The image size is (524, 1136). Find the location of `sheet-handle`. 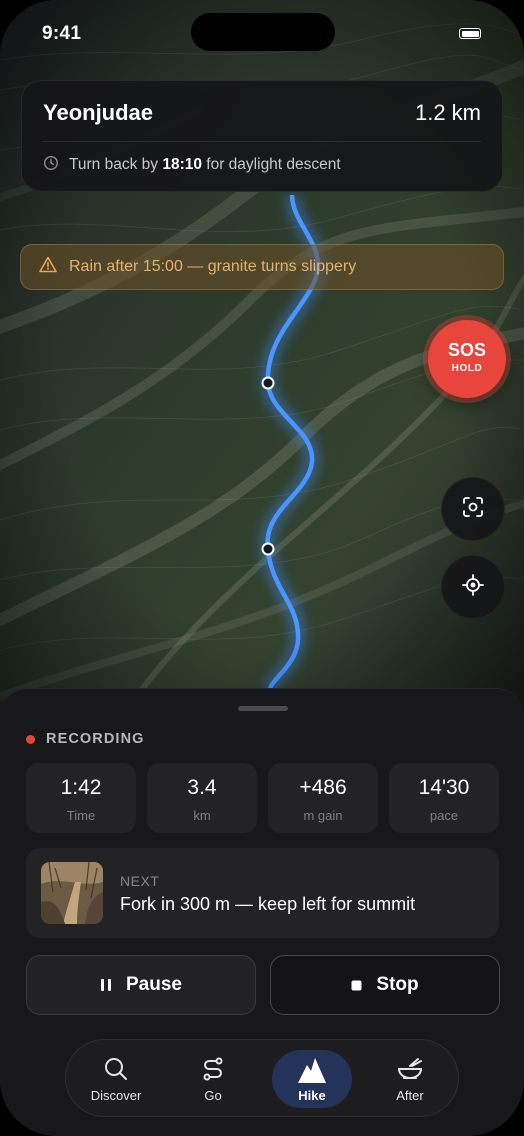

sheet-handle is located at coordinates (263, 708).